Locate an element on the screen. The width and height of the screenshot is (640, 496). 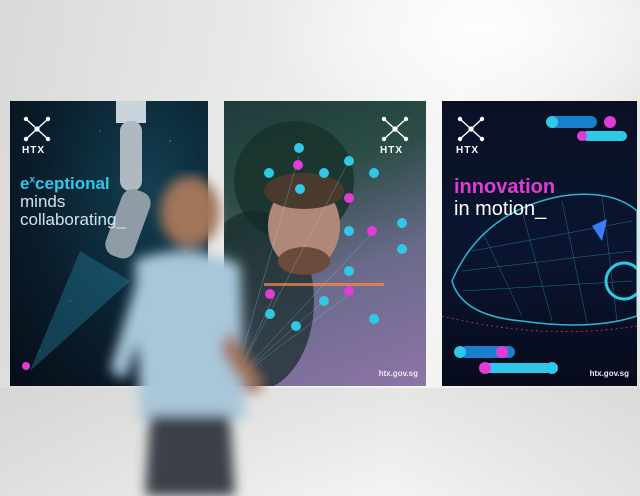
headline-accent: innovation is located at coordinates (505, 187).